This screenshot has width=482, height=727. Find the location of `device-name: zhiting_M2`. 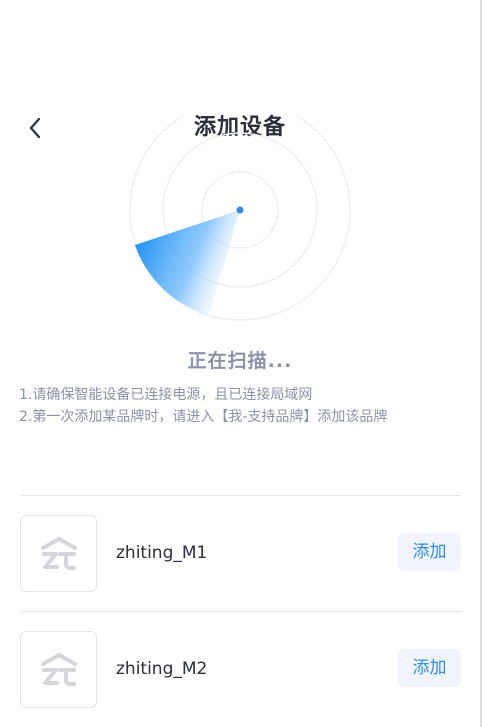

device-name: zhiting_M2 is located at coordinates (162, 669).